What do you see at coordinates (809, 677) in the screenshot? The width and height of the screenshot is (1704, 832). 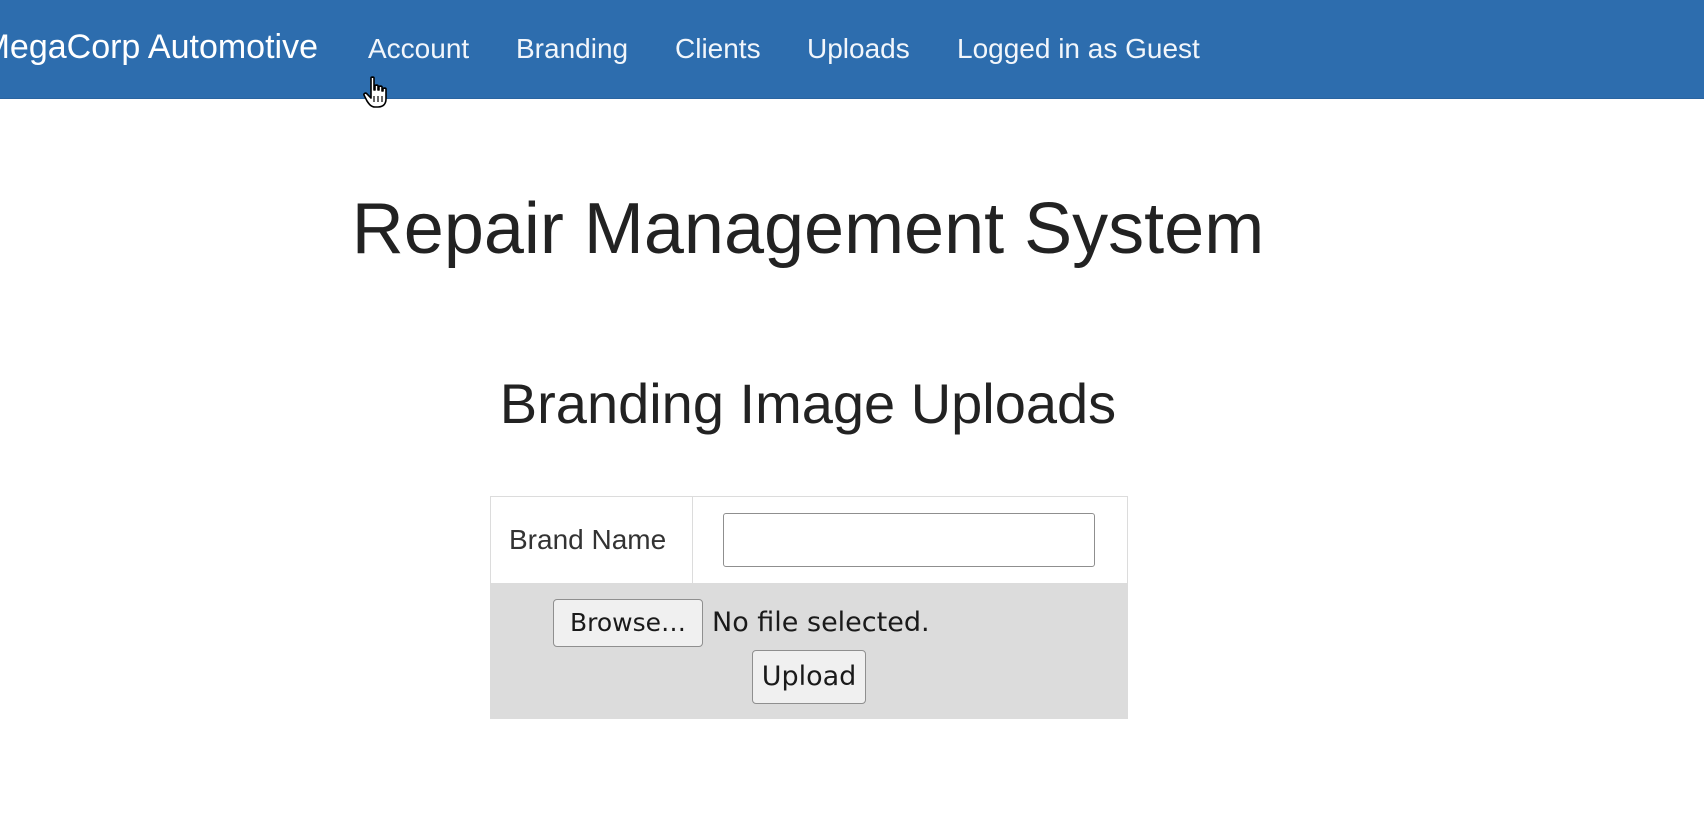 I see `upload-button: Upload` at bounding box center [809, 677].